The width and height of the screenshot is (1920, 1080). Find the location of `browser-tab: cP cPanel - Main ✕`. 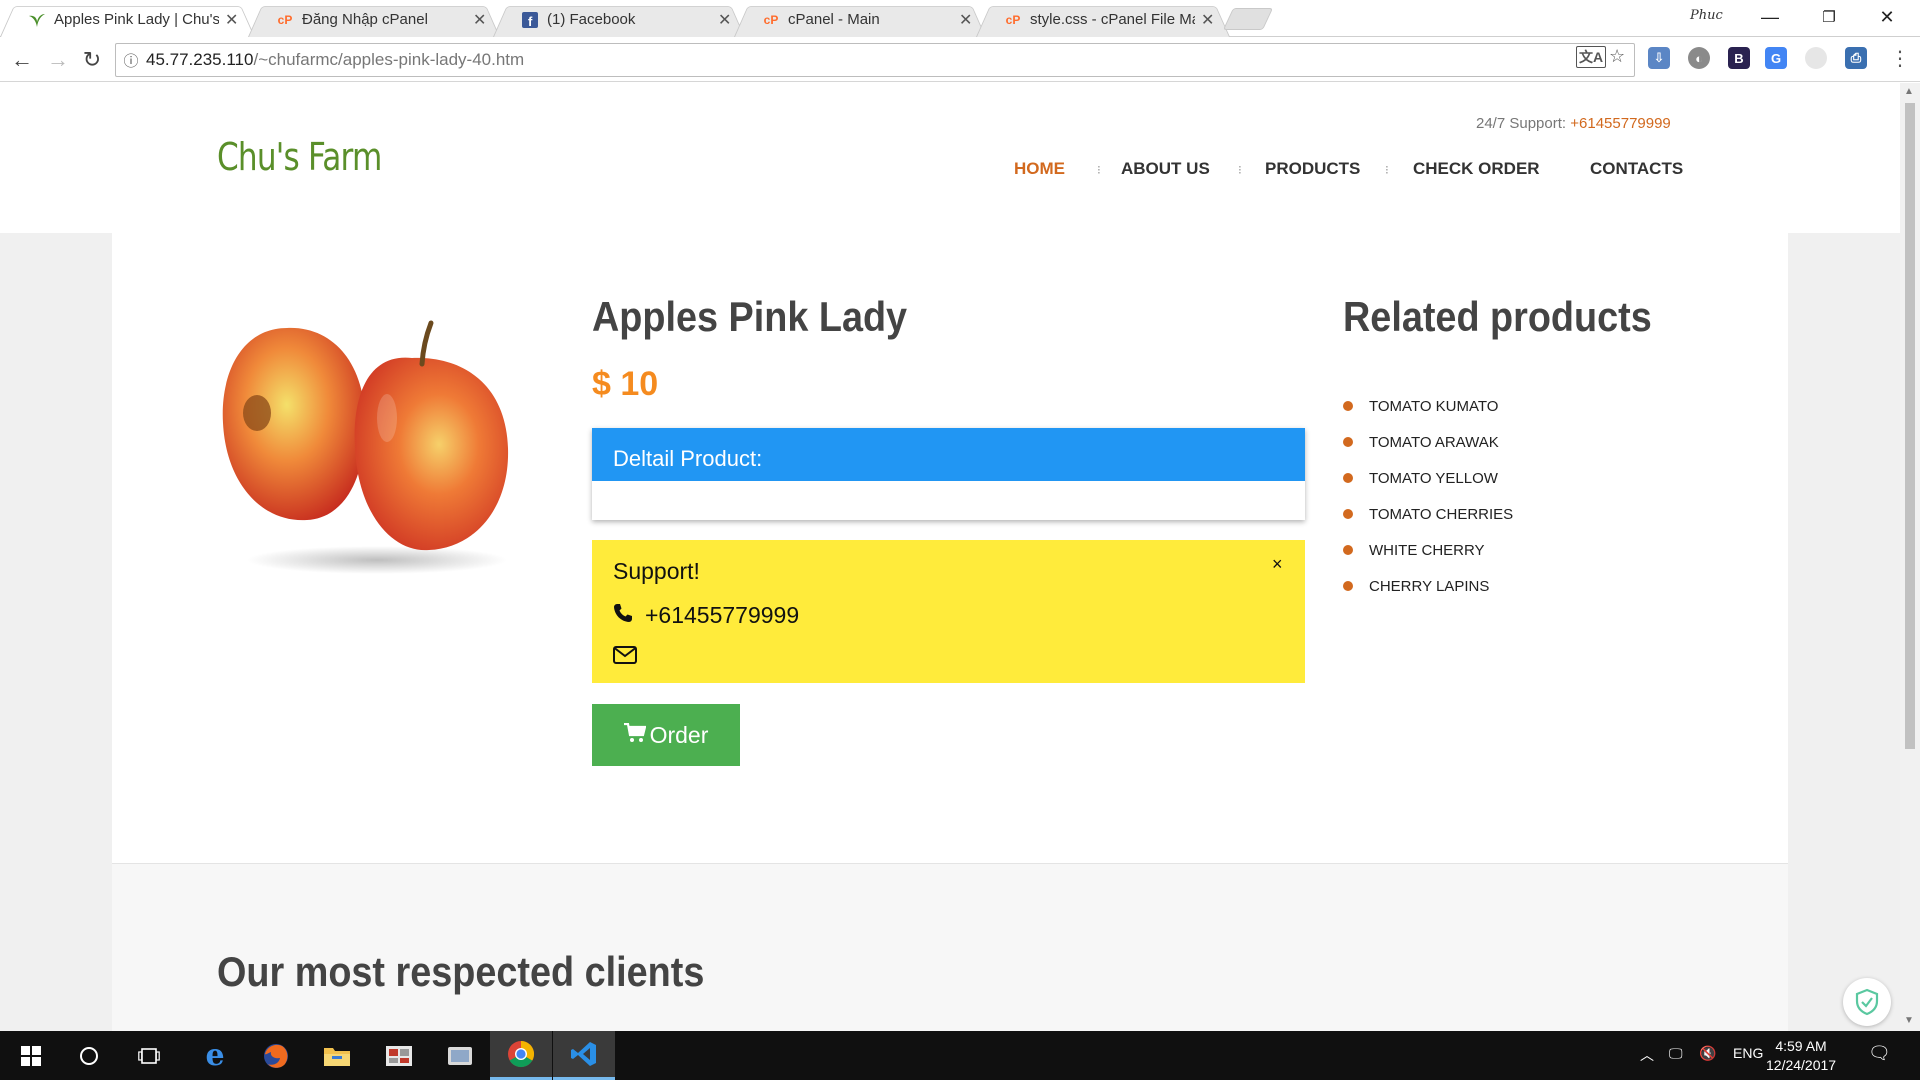

browser-tab: cP cPanel - Main ✕ is located at coordinates (860, 19).